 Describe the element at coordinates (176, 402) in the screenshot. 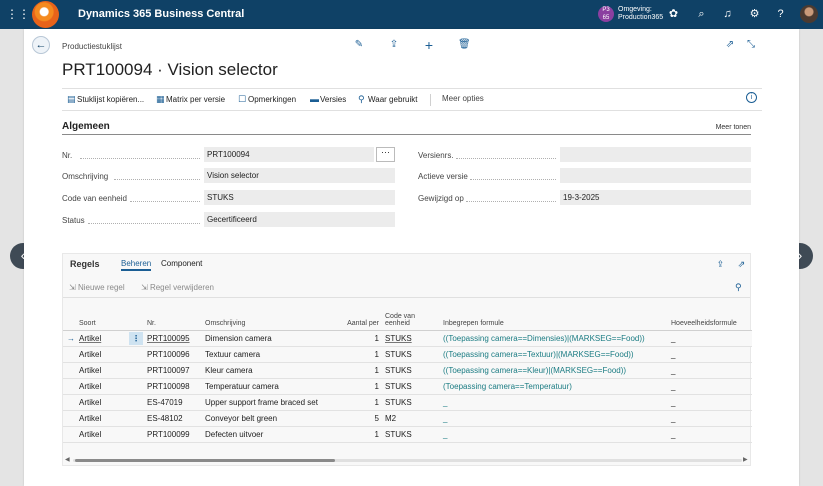

I see `no-cell: ES-47019` at that location.